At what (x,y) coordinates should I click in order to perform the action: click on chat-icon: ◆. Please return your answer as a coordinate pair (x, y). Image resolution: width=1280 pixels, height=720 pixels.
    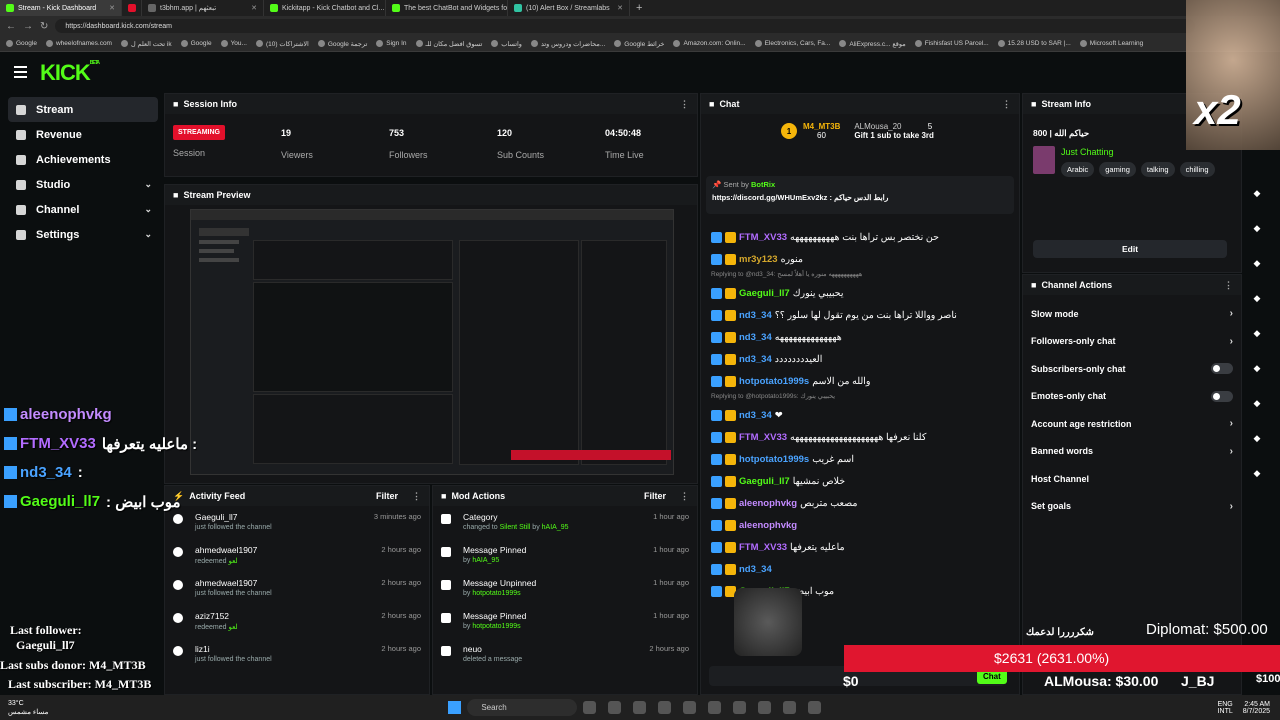
    Looking at the image, I should click on (1257, 333).